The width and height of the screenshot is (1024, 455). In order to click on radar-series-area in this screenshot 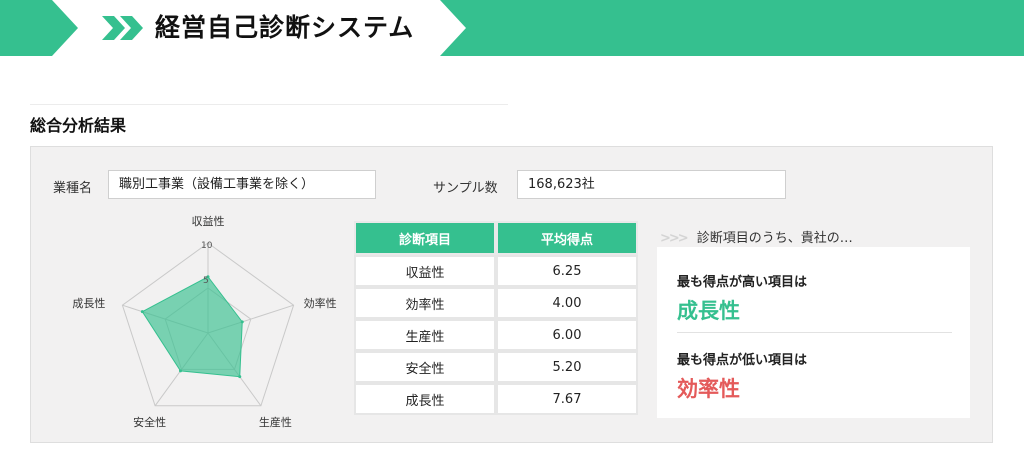, I will do `click(192, 327)`.